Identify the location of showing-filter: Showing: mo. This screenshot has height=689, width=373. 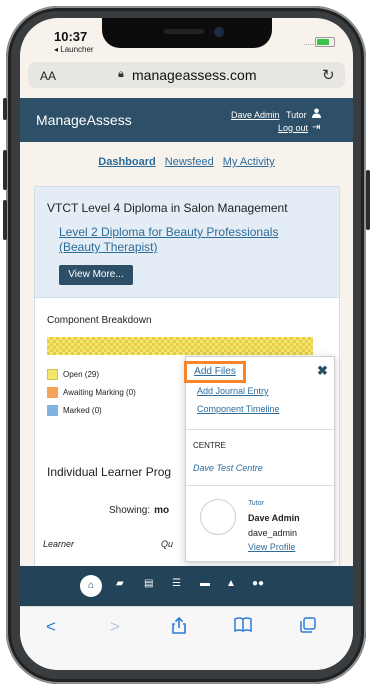
(139, 510).